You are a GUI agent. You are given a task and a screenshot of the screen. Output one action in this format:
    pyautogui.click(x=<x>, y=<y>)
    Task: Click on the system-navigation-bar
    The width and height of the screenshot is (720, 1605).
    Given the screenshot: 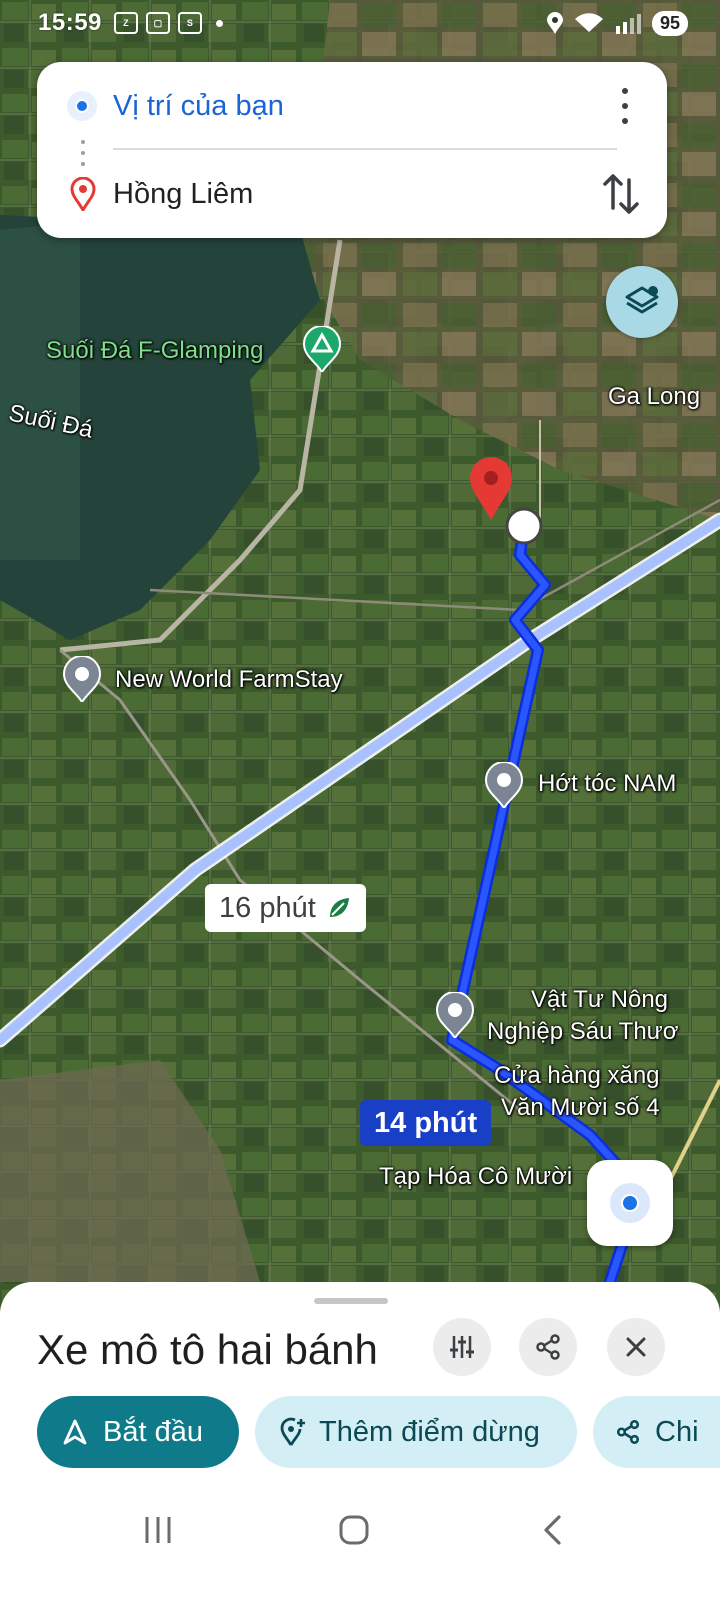 What is the action you would take?
    pyautogui.click(x=360, y=1542)
    